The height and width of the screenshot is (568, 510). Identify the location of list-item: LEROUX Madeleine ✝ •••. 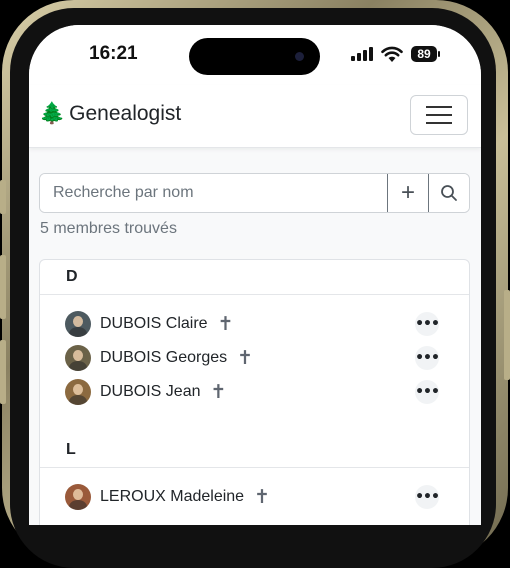
(254, 497).